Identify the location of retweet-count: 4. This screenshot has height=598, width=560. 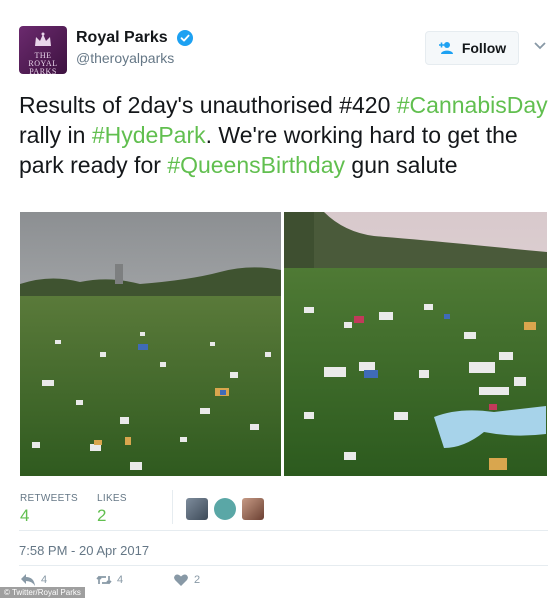
(120, 580).